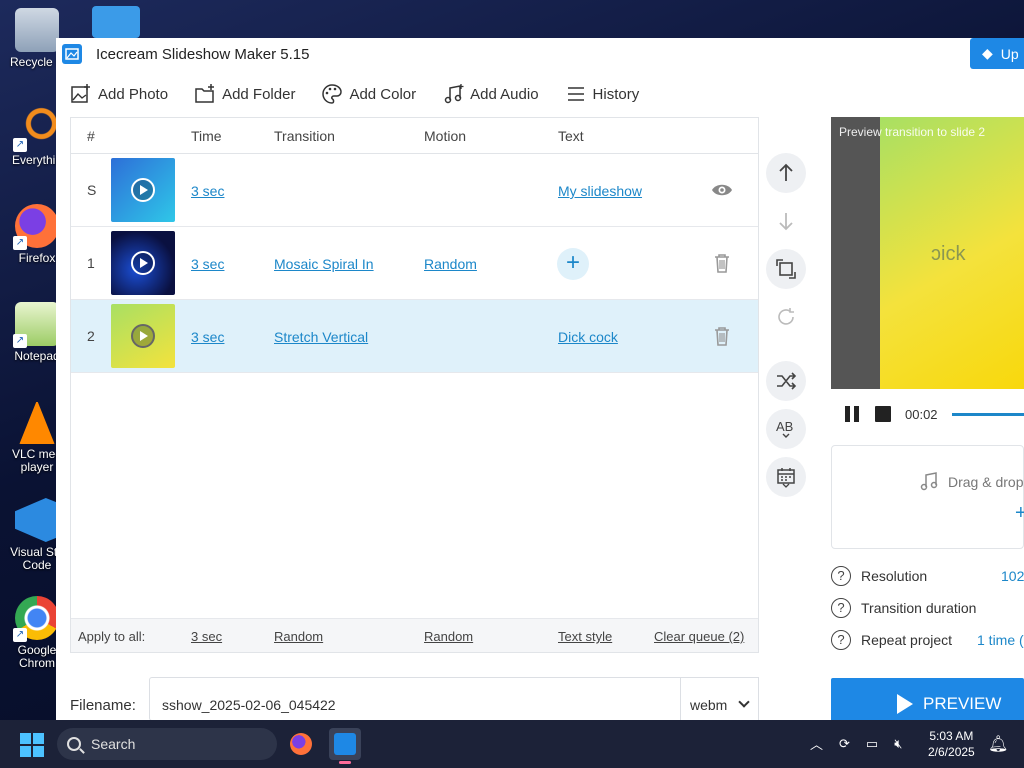 The height and width of the screenshot is (768, 1024). Describe the element at coordinates (345, 762) in the screenshot. I see `active-indicator` at that location.